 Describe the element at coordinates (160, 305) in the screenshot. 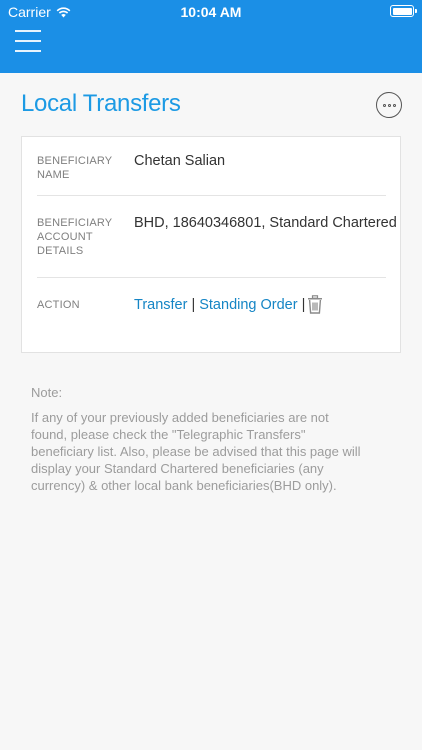

I see `transfer-link: Transfer` at that location.